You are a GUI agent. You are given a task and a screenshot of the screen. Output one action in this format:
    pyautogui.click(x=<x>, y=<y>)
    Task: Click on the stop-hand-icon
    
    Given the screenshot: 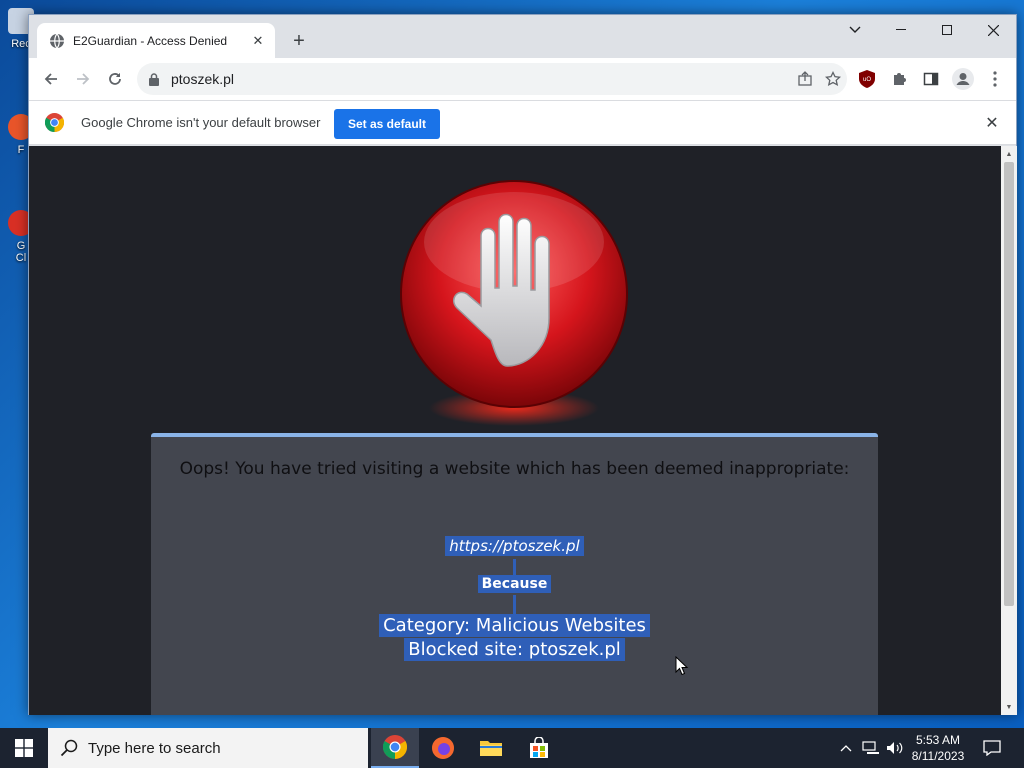 What is the action you would take?
    pyautogui.click(x=514, y=303)
    